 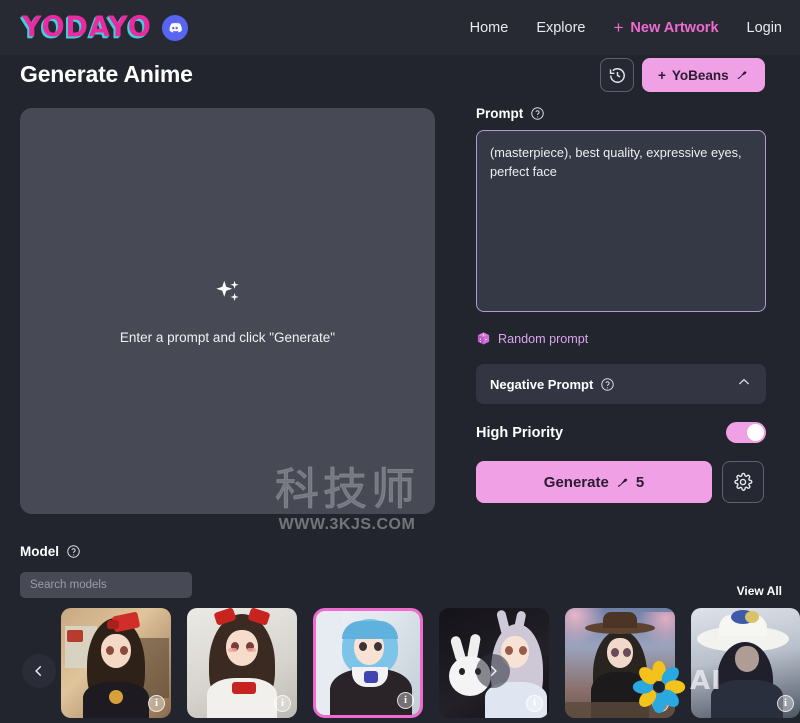 I want to click on nav-label: Home, so click(x=489, y=27).